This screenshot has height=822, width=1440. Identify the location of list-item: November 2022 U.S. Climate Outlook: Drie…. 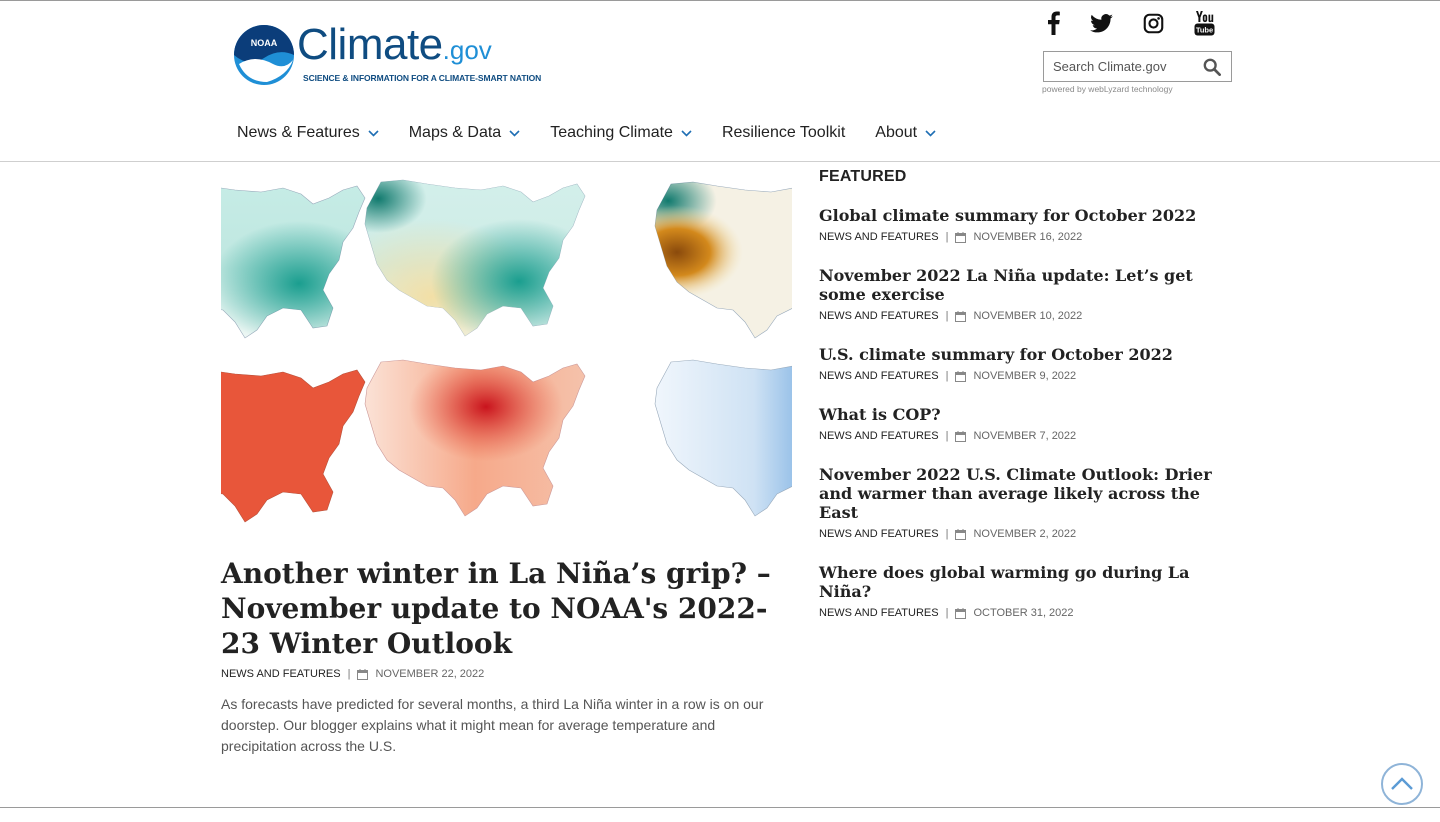
(1019, 502).